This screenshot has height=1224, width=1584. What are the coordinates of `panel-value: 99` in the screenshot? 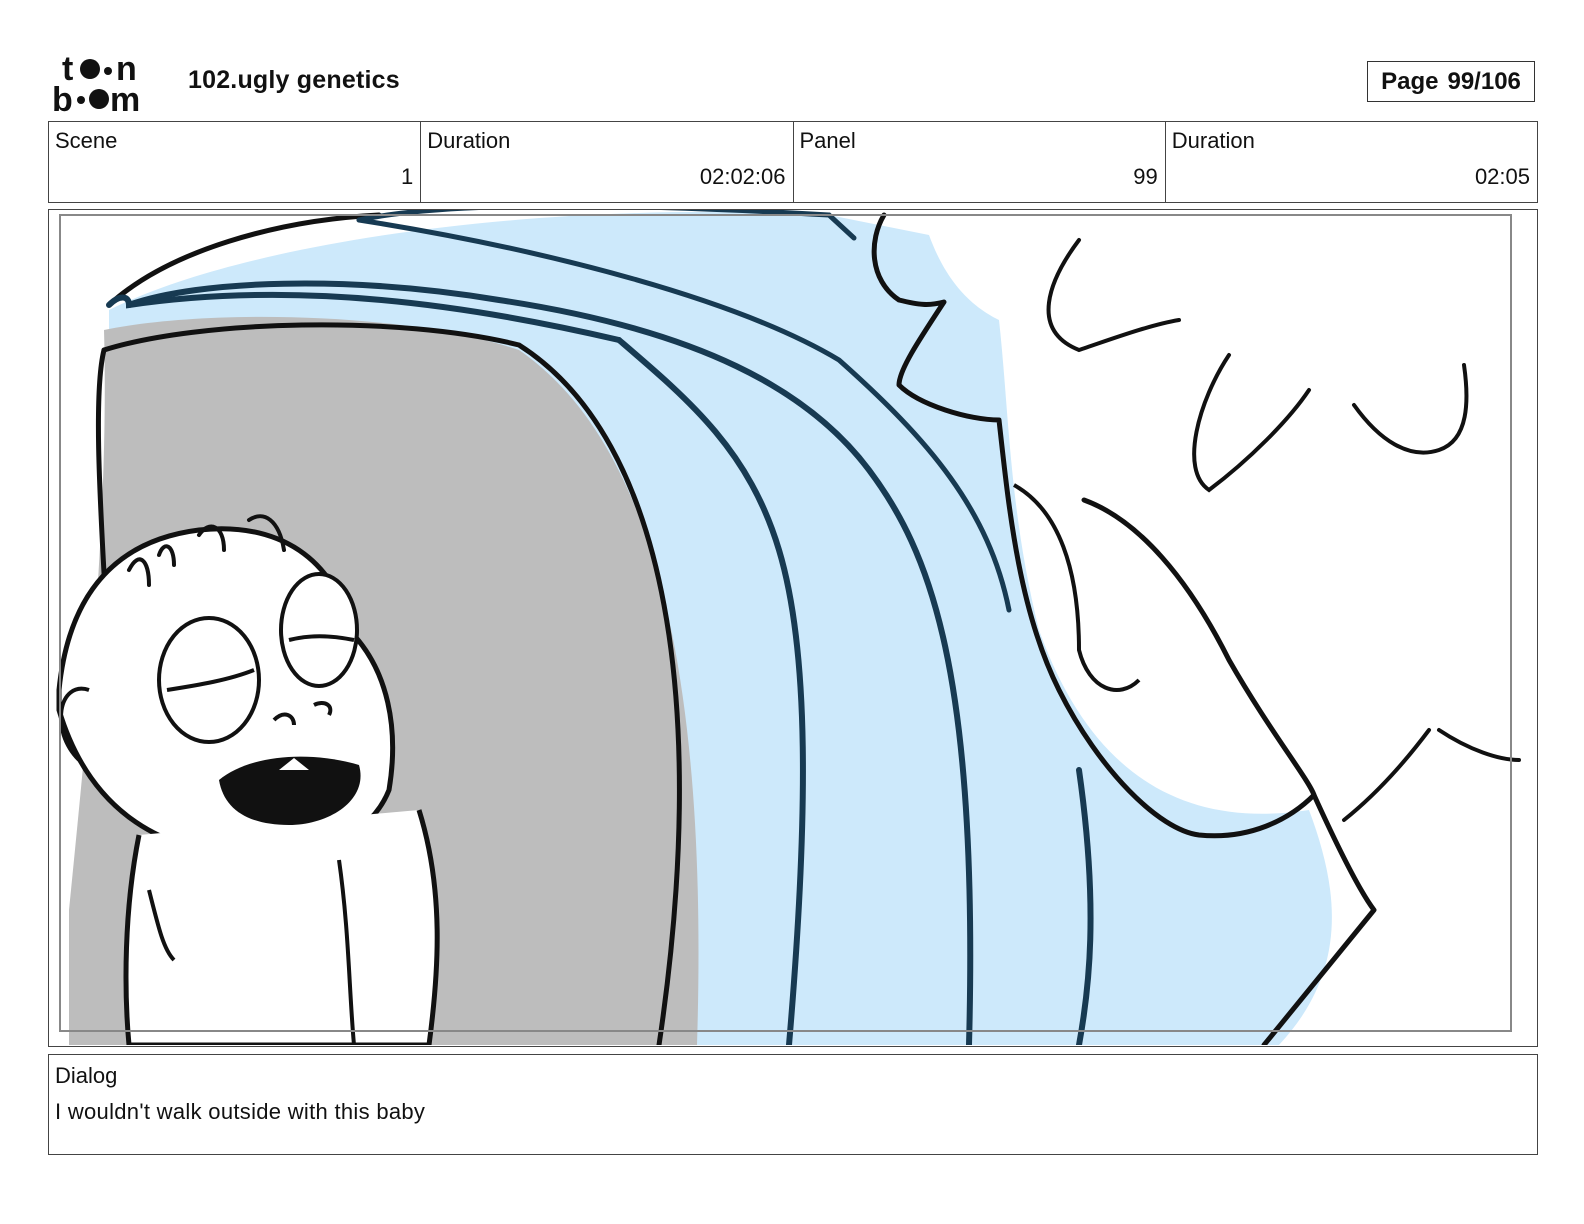 It's located at (1145, 176).